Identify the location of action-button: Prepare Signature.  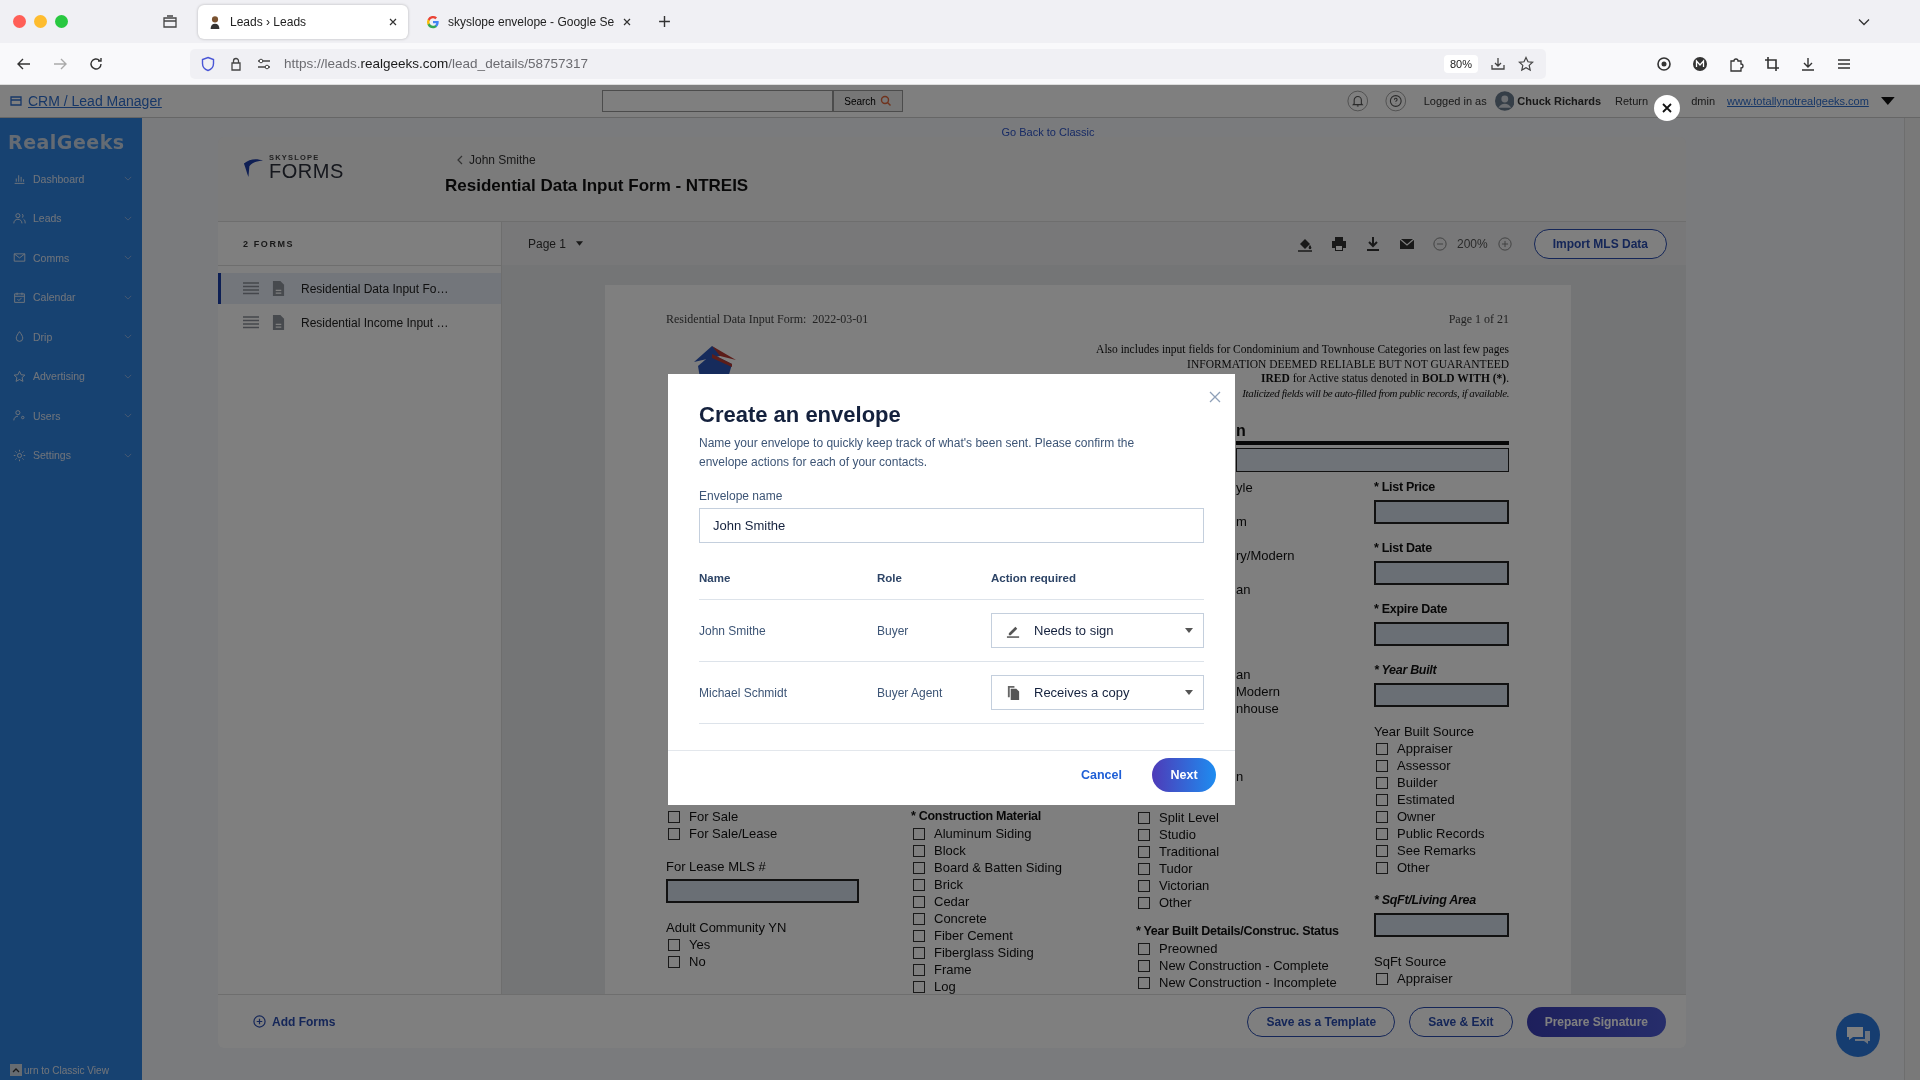
(1596, 1021).